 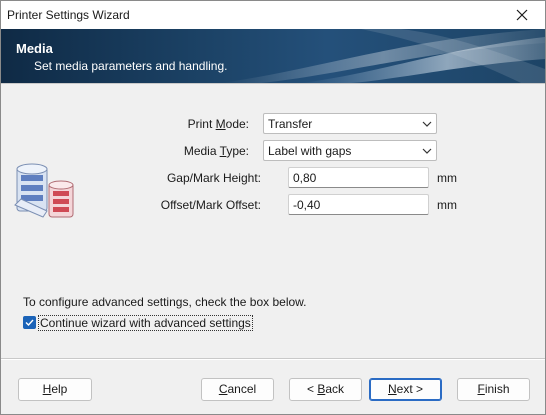 What do you see at coordinates (59, 389) in the screenshot?
I see `help-label: elp` at bounding box center [59, 389].